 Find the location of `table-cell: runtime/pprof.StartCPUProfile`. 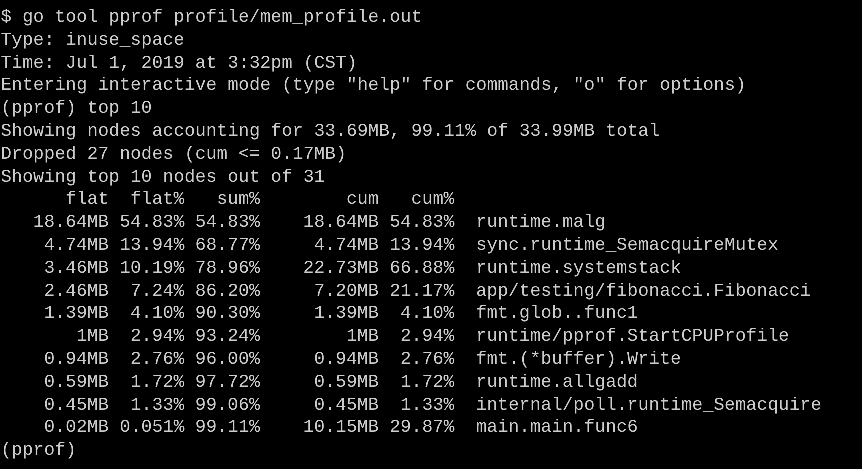

table-cell: runtime/pprof.StartCPUProfile is located at coordinates (633, 337).